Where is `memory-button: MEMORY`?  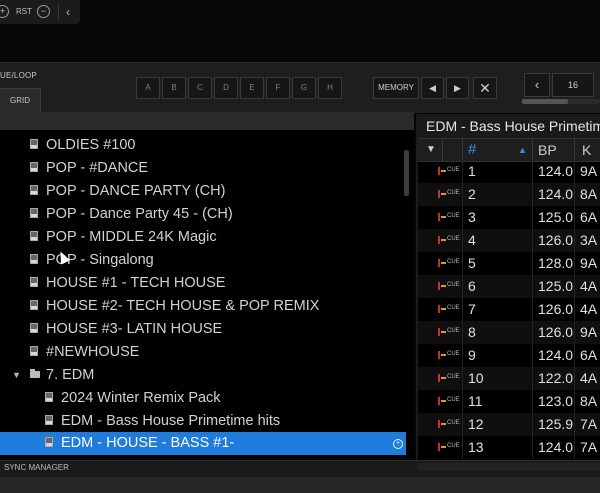
memory-button: MEMORY is located at coordinates (396, 88).